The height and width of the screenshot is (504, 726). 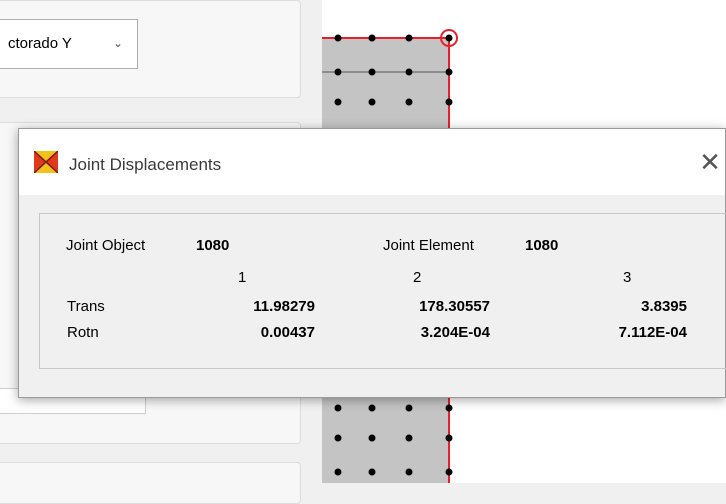 What do you see at coordinates (284, 306) in the screenshot?
I see `trans-value-1: 11.98279` at bounding box center [284, 306].